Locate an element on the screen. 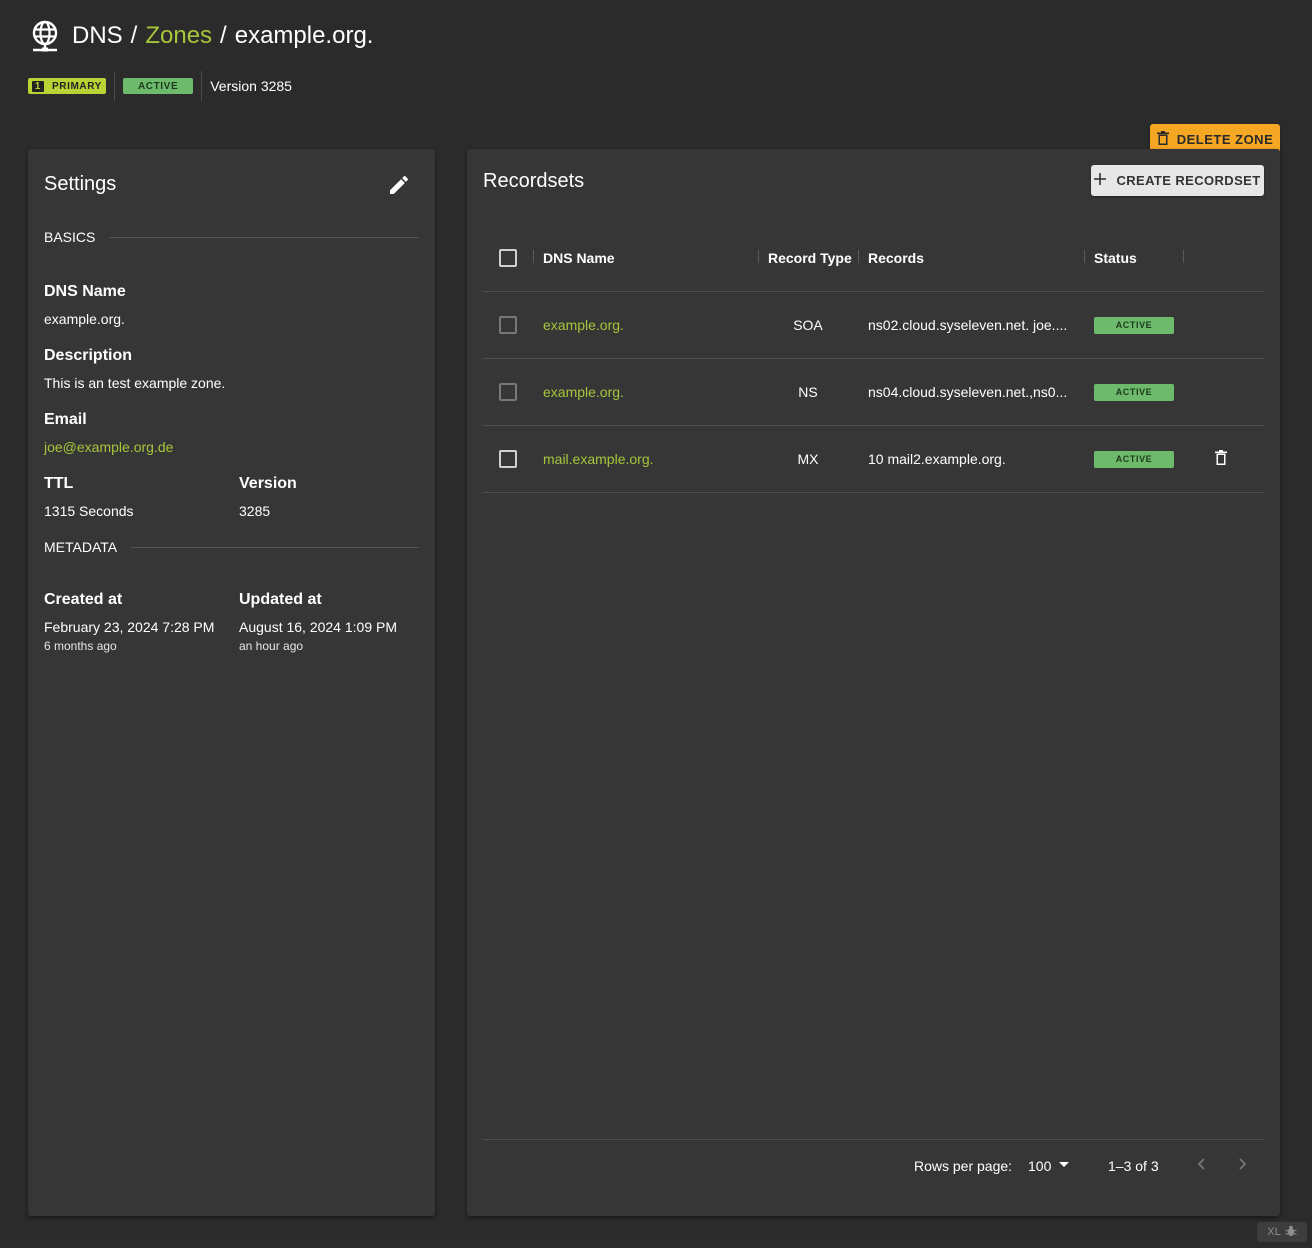 The height and width of the screenshot is (1248, 1312). recordset-dns-name-link: mail.example.org. is located at coordinates (598, 459).